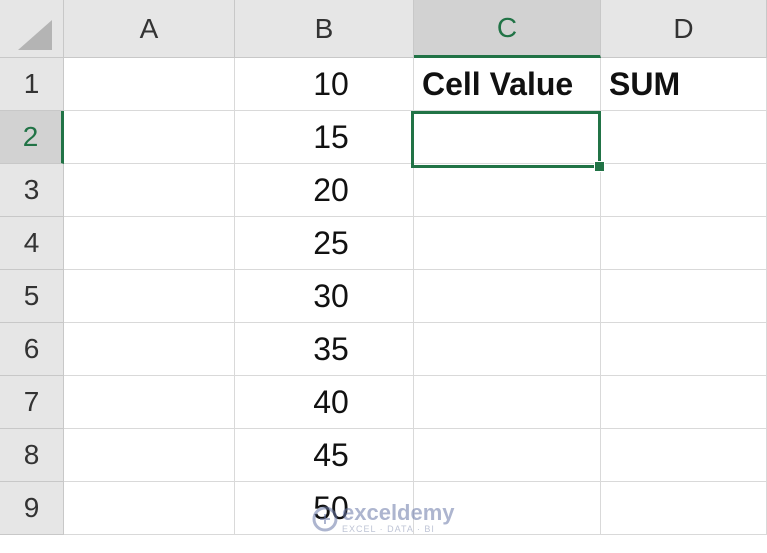  I want to click on select-all-button, so click(32, 29).